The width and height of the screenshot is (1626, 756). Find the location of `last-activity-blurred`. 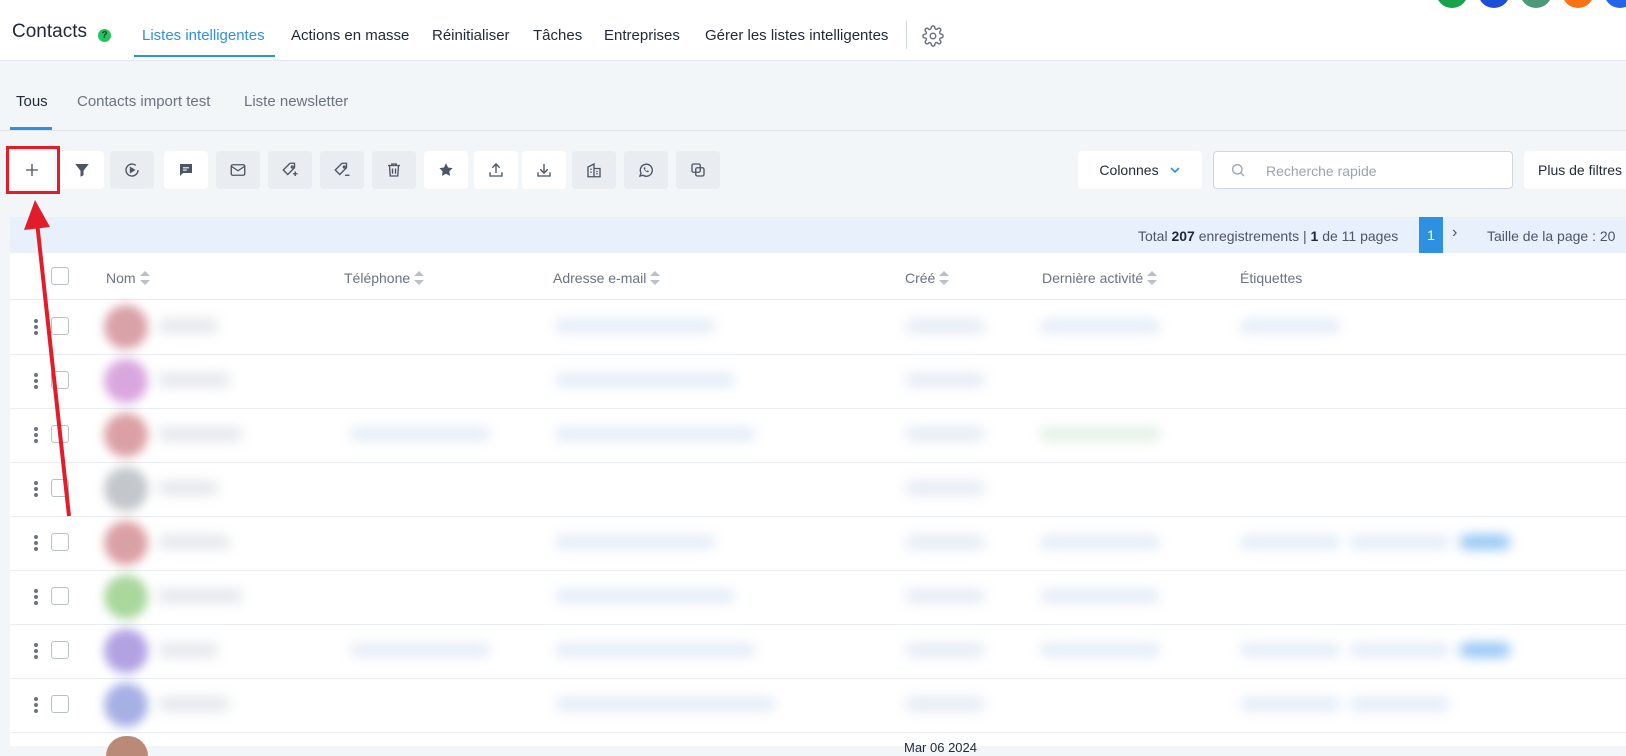

last-activity-blurred is located at coordinates (1100, 596).